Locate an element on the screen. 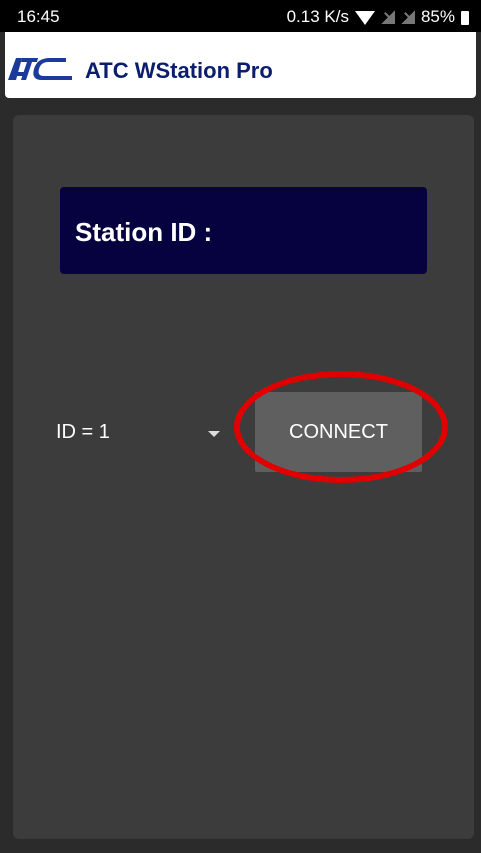 This screenshot has height=853, width=481. app-bar: ATC WStation Pro is located at coordinates (240, 65).